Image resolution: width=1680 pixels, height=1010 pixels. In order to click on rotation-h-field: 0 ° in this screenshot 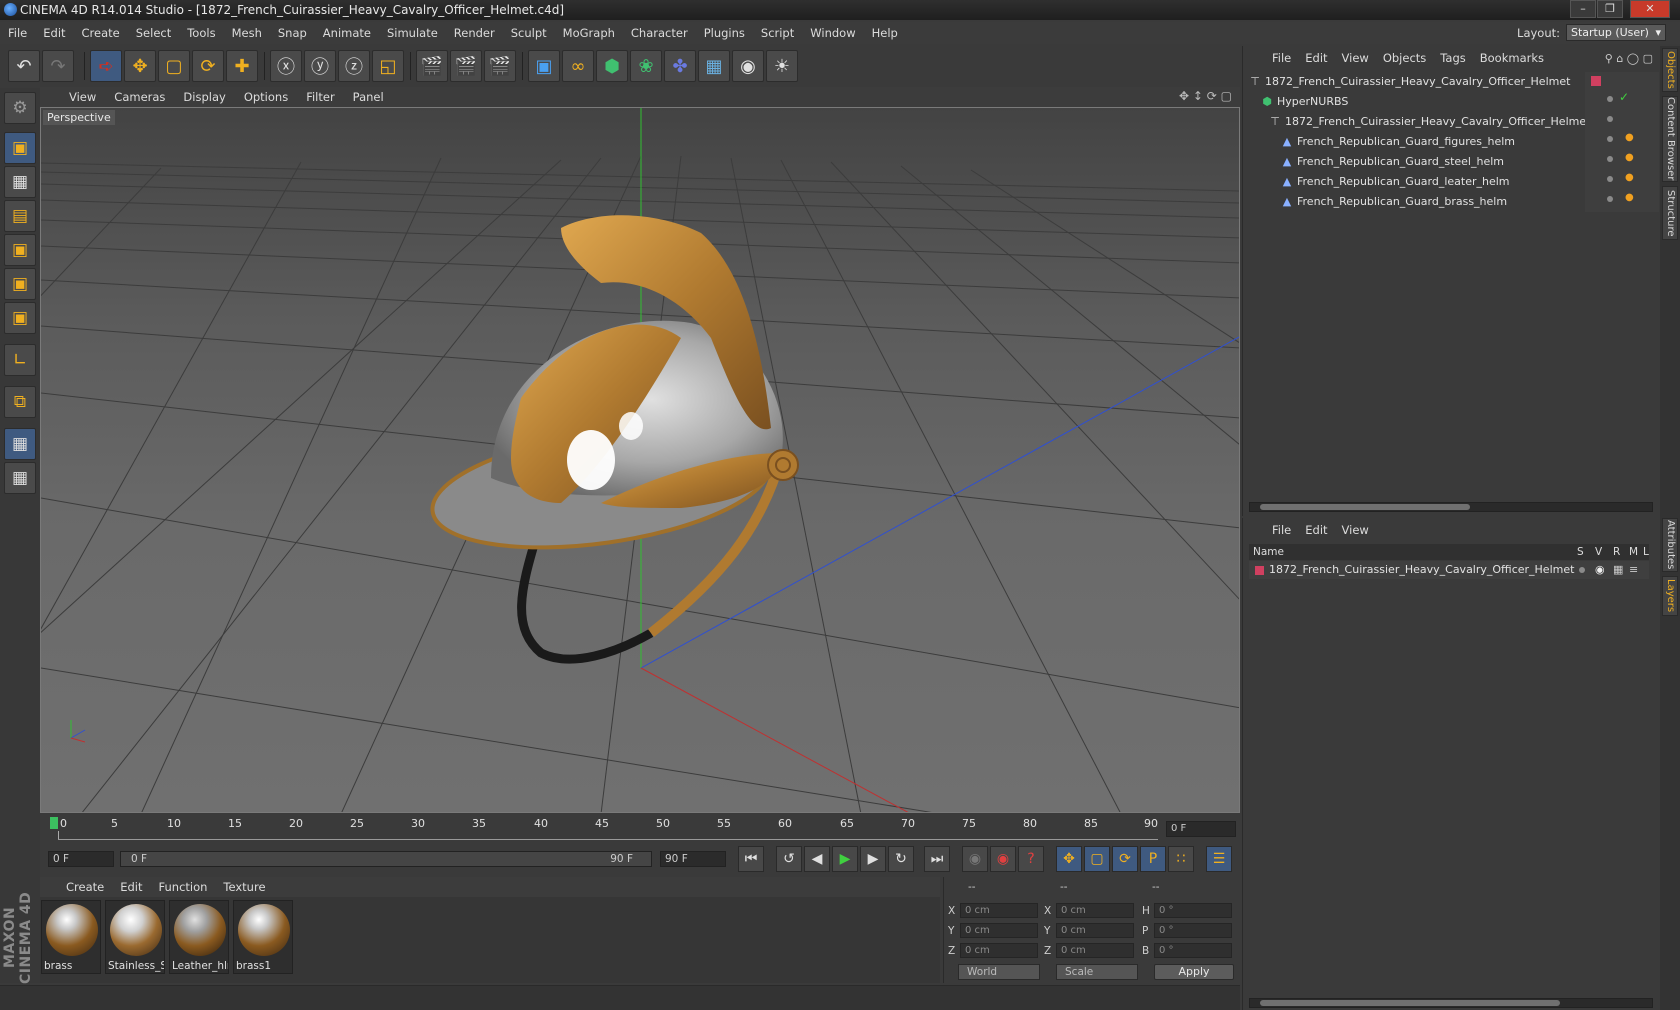, I will do `click(1193, 910)`.